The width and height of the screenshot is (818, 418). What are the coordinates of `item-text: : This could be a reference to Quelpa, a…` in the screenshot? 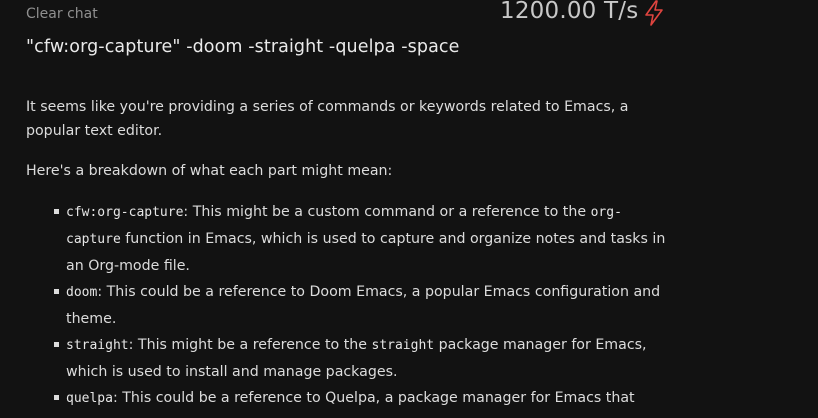 It's located at (350, 404).